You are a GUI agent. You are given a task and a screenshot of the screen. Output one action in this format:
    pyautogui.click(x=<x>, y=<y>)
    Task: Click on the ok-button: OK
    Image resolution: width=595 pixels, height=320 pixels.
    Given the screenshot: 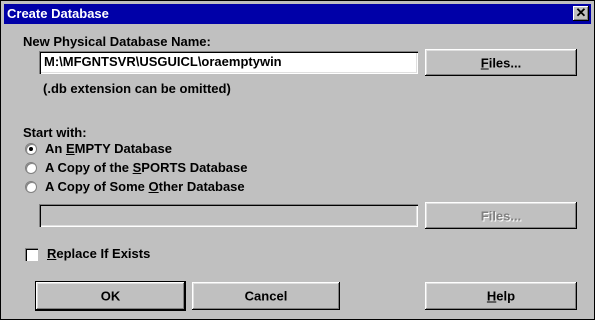 What is the action you would take?
    pyautogui.click(x=110, y=296)
    